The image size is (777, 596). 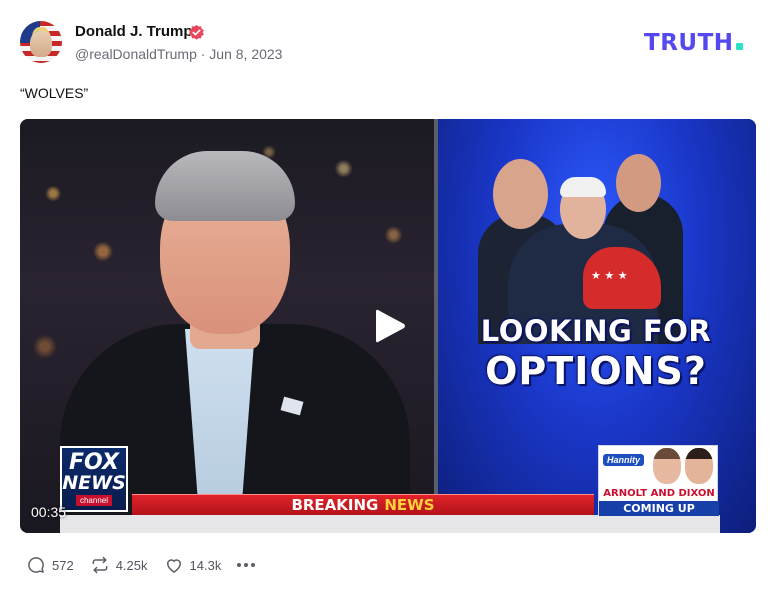 I want to click on promo-guests: ARNOLT AND DIXON, so click(x=659, y=493).